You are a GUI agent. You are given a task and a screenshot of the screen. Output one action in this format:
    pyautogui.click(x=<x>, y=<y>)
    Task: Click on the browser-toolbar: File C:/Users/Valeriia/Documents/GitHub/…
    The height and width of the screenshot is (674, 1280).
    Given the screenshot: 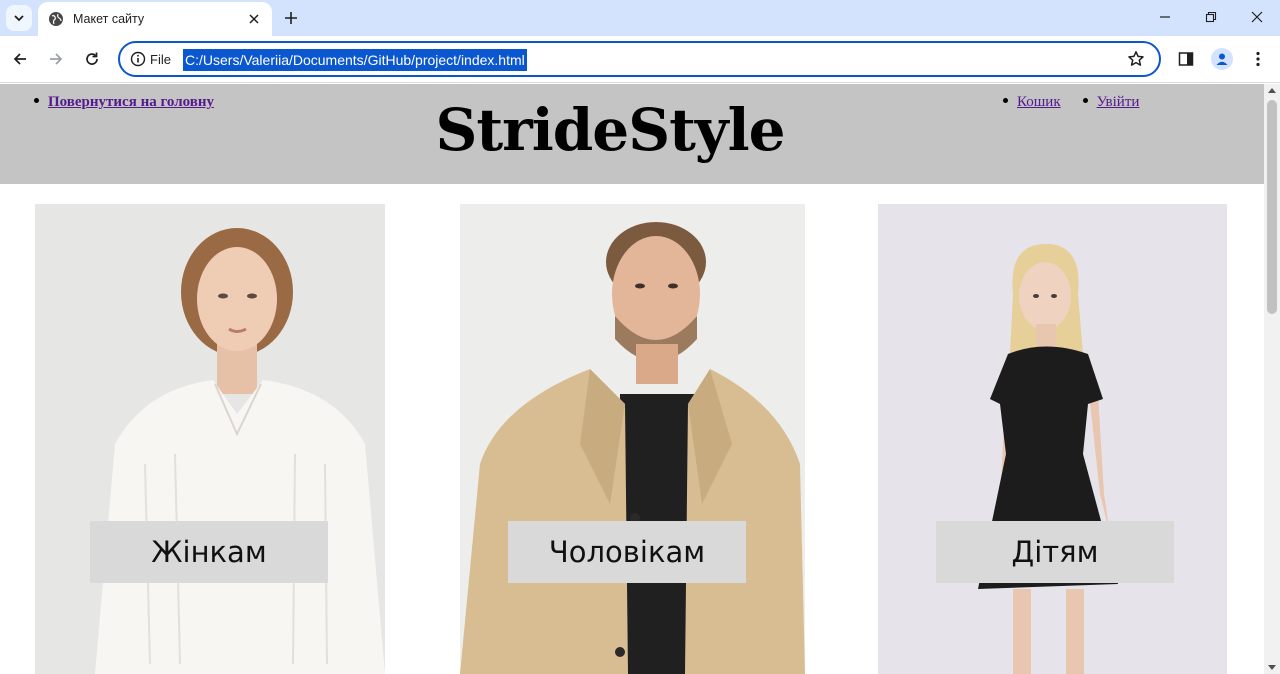 What is the action you would take?
    pyautogui.click(x=640, y=59)
    